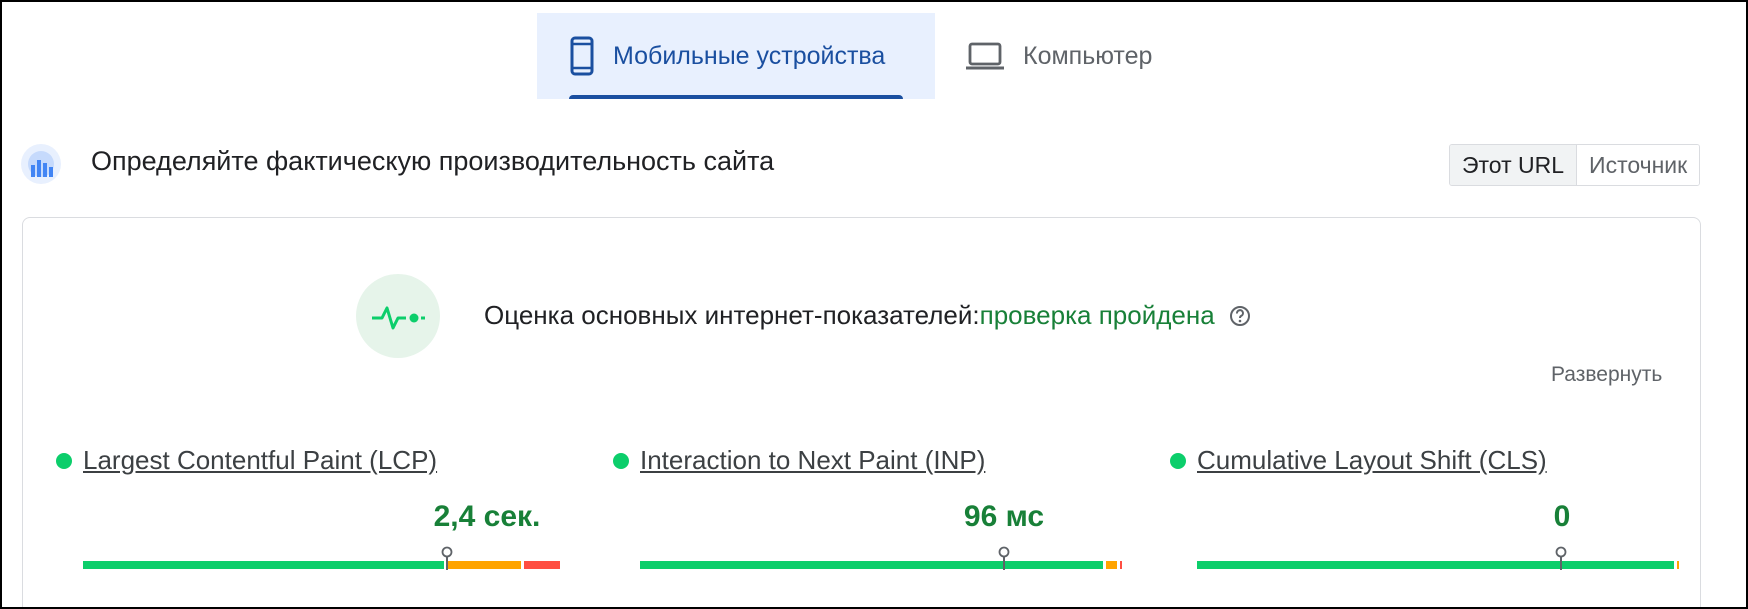 The height and width of the screenshot is (609, 1748). I want to click on metric-cls: Cumulative Layout Shift (CLS) 0, so click(1408, 507).